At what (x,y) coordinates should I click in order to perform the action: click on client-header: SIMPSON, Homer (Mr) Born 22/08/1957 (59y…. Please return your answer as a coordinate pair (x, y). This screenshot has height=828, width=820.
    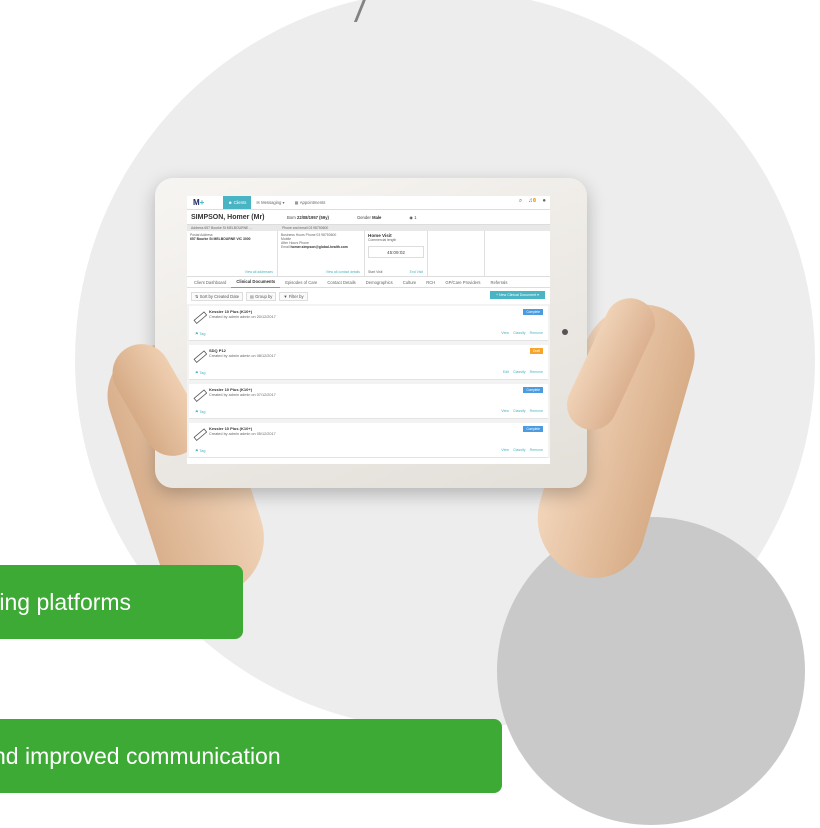
    Looking at the image, I should click on (368, 217).